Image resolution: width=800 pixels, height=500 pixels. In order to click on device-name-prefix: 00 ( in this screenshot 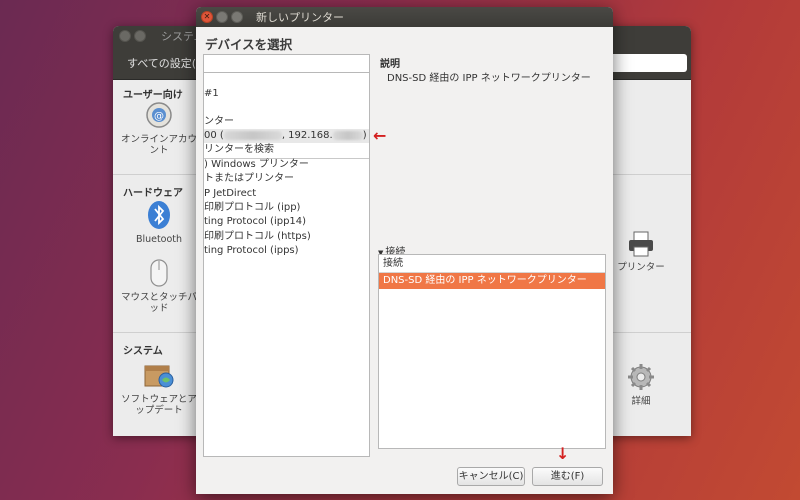, I will do `click(214, 135)`.